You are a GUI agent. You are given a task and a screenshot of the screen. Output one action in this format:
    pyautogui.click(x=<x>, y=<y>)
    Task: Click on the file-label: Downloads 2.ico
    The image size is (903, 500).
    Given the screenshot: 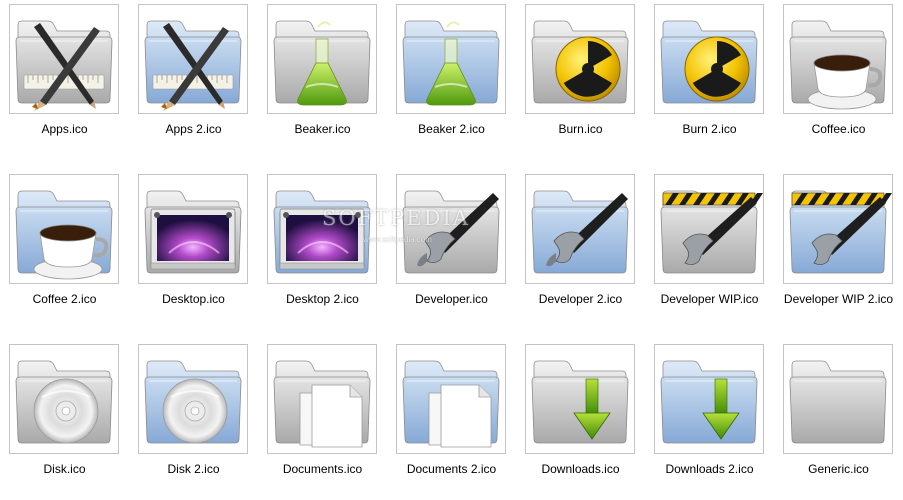 What is the action you would take?
    pyautogui.click(x=709, y=469)
    